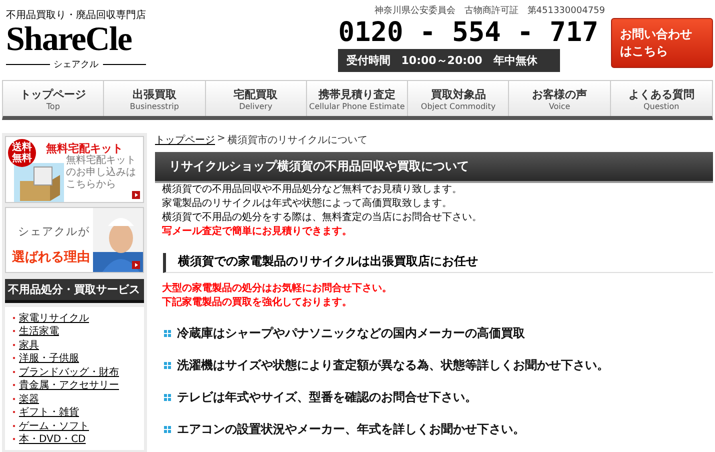 Image resolution: width=715 pixels, height=452 pixels. I want to click on logo: ShareCle, so click(76, 40).